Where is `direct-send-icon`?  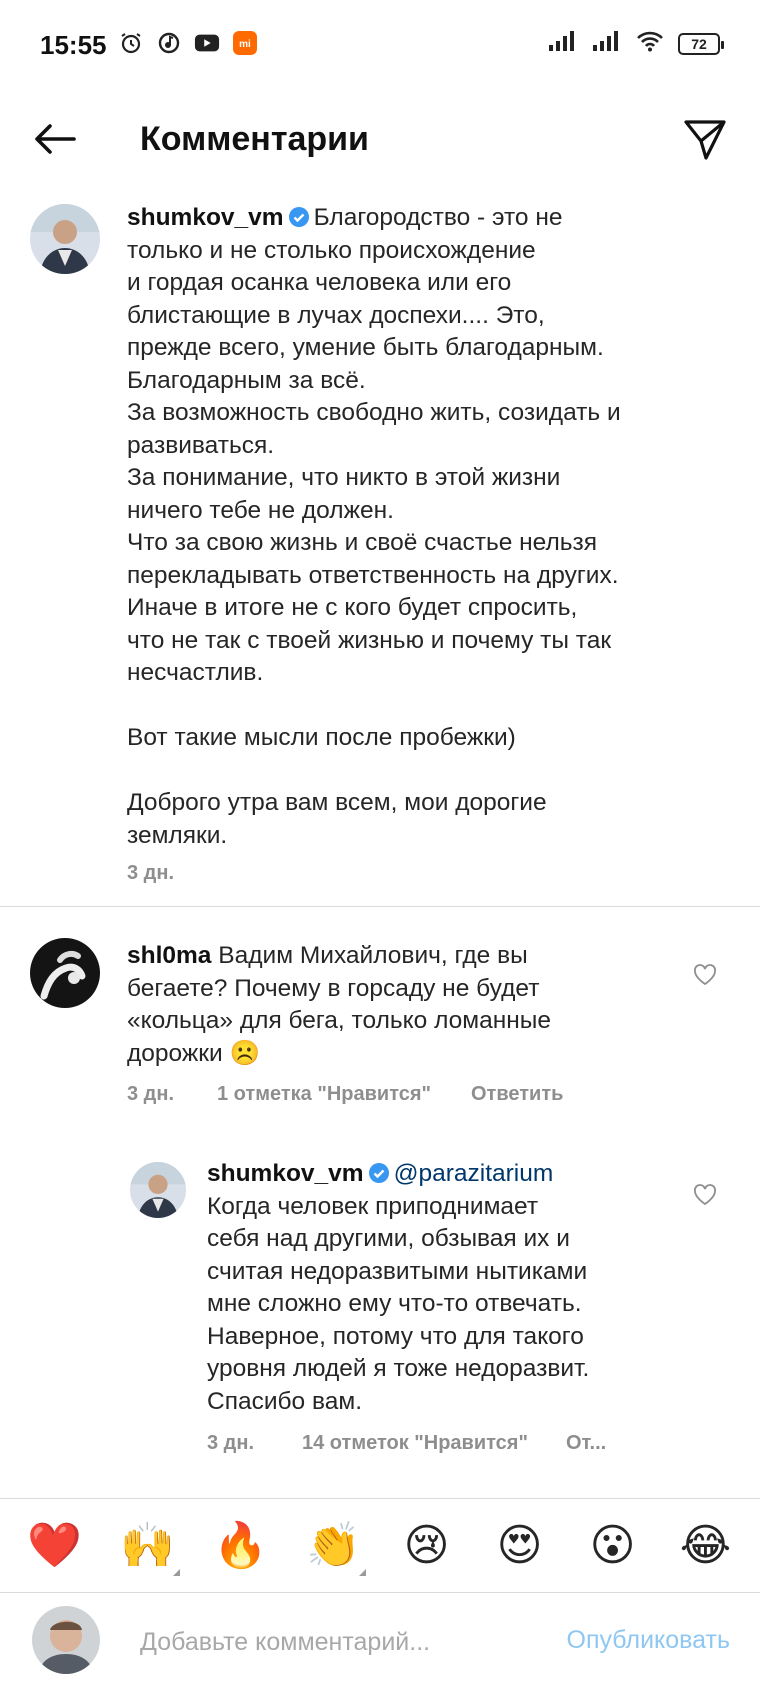
direct-send-icon is located at coordinates (705, 140).